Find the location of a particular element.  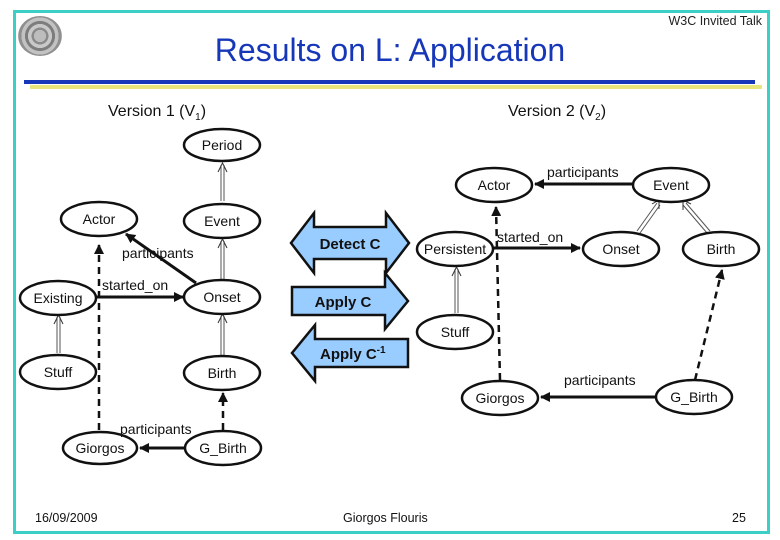

v1-node-period-label: Period is located at coordinates (222, 145).